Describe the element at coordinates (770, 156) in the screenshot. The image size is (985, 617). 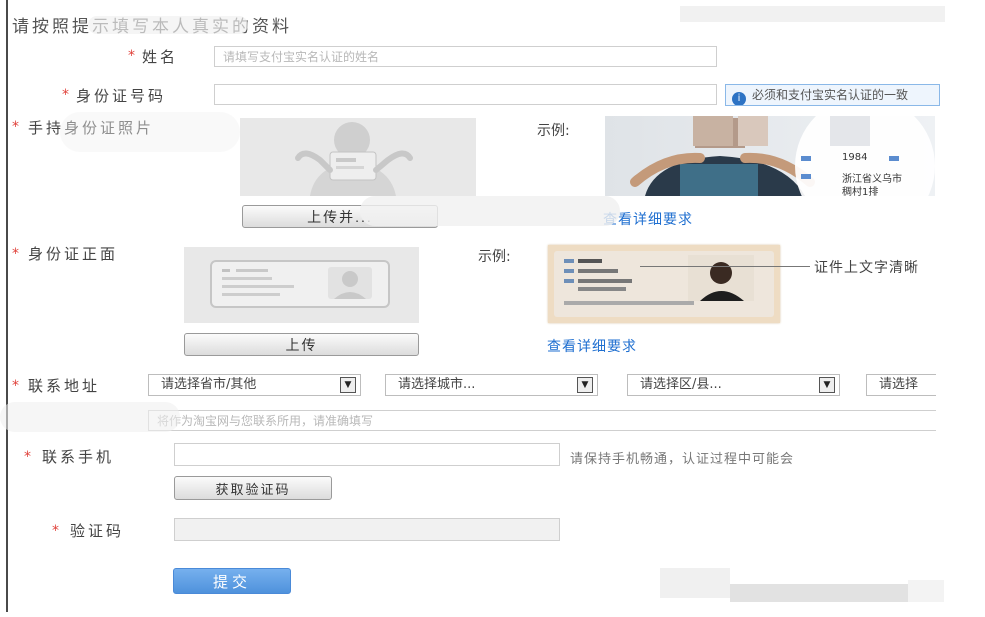
I see `handheld-example-image: 1984 浙江省义乌市 稠村1排` at that location.